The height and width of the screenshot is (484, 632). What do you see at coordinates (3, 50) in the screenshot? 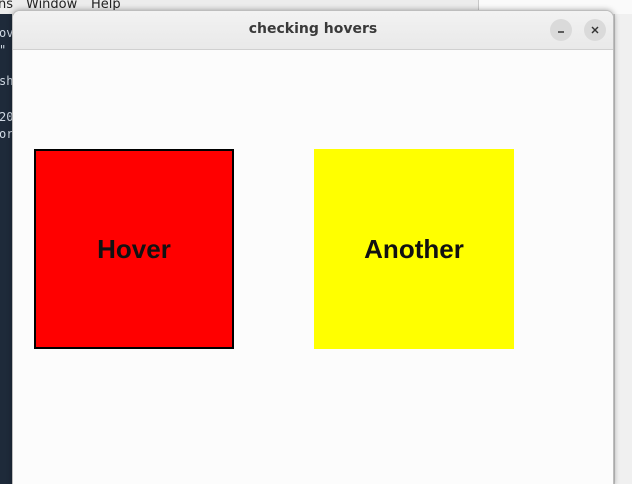
I see `code-fragment: "` at bounding box center [3, 50].